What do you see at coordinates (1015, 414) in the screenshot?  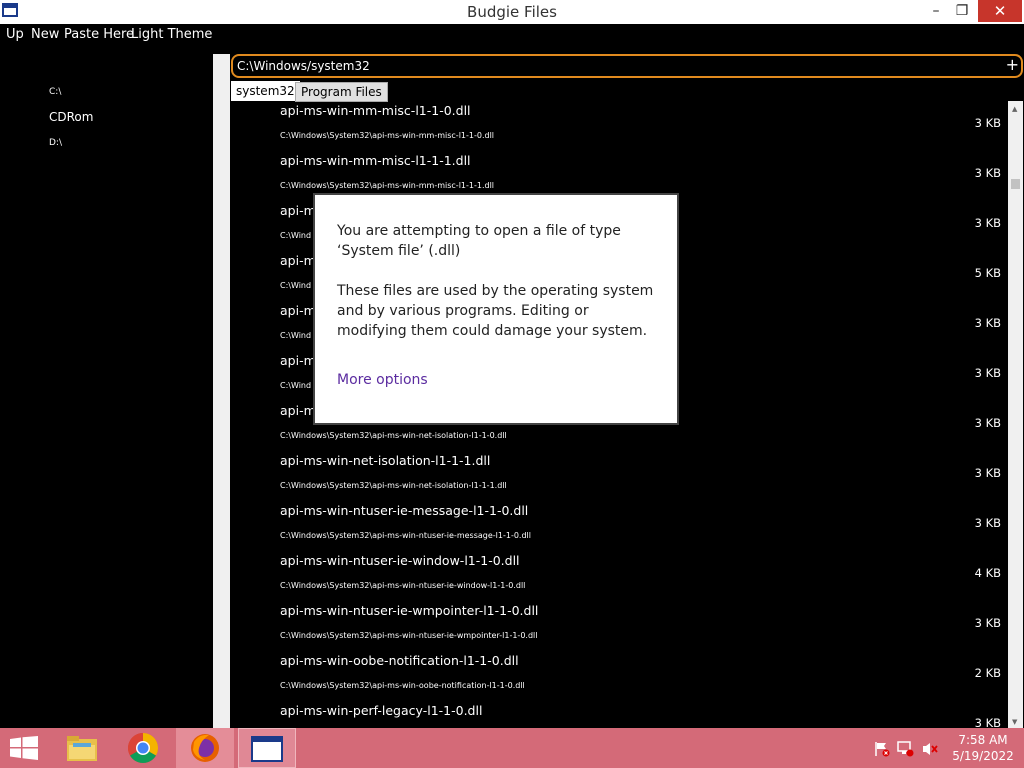 I see `file-list-scrollbar: ▲ ▼` at bounding box center [1015, 414].